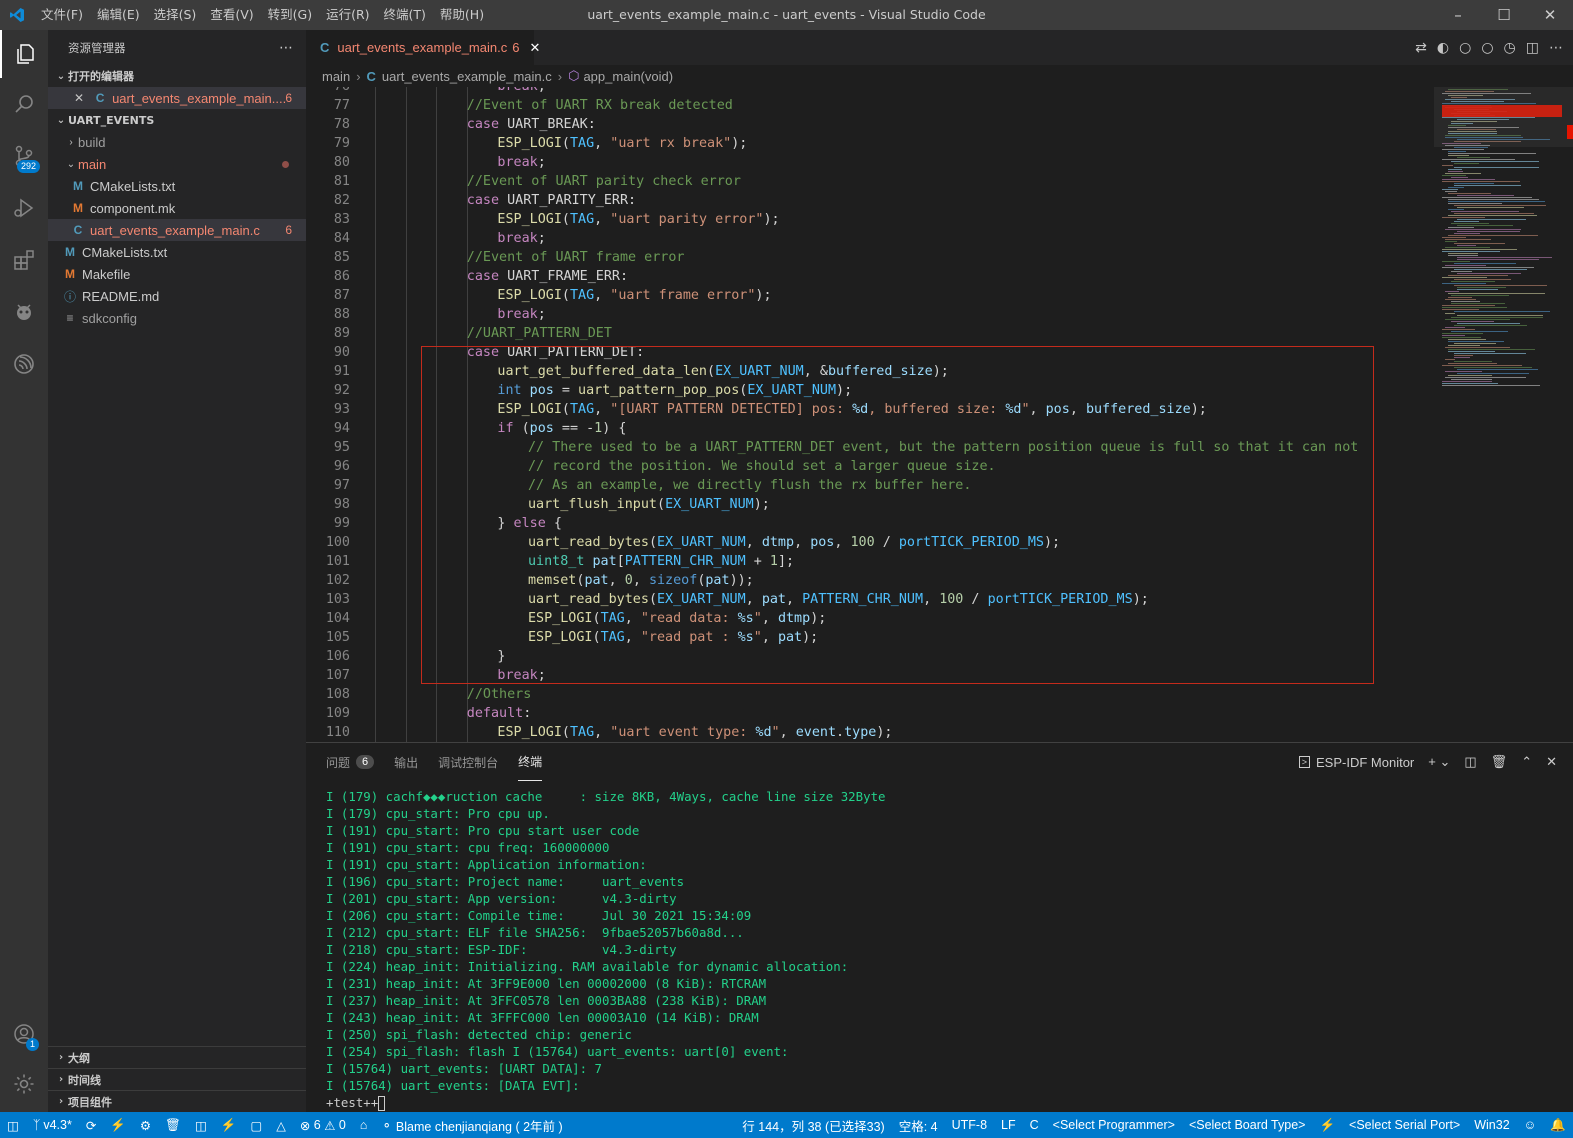 This screenshot has height=1138, width=1573. What do you see at coordinates (870, 314) in the screenshot?
I see `code-line: 88 break;` at bounding box center [870, 314].